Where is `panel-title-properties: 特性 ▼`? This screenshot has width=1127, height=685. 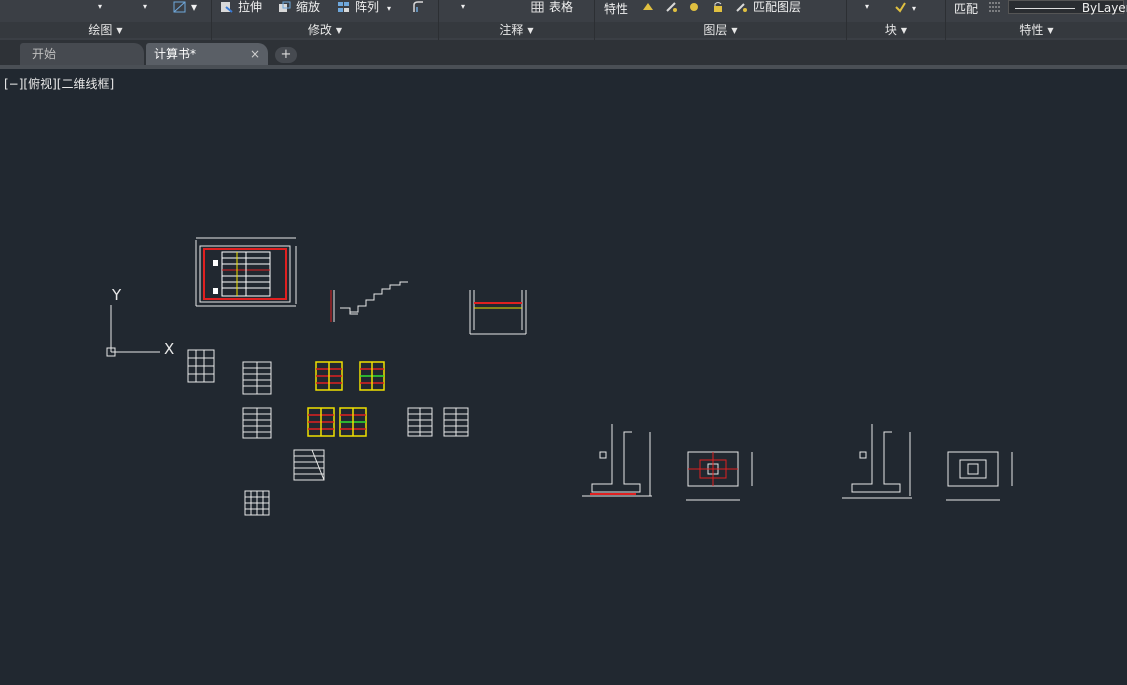 panel-title-properties: 特性 ▼ is located at coordinates (1036, 30).